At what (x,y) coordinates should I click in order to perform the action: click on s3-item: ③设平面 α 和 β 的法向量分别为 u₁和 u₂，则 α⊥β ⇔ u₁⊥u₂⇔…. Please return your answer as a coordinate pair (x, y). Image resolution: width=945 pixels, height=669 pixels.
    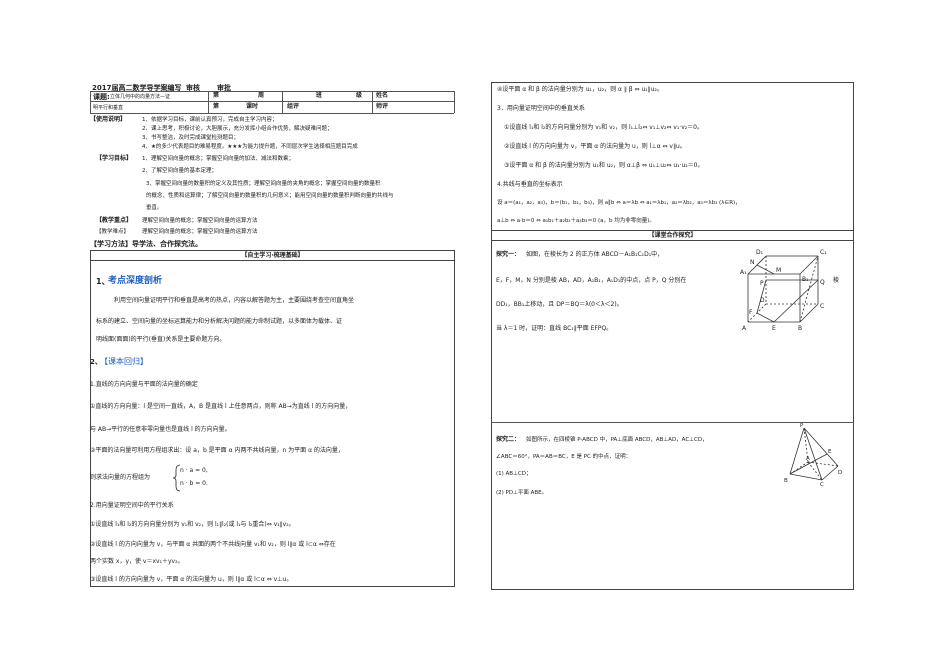
    Looking at the image, I should click on (604, 165).